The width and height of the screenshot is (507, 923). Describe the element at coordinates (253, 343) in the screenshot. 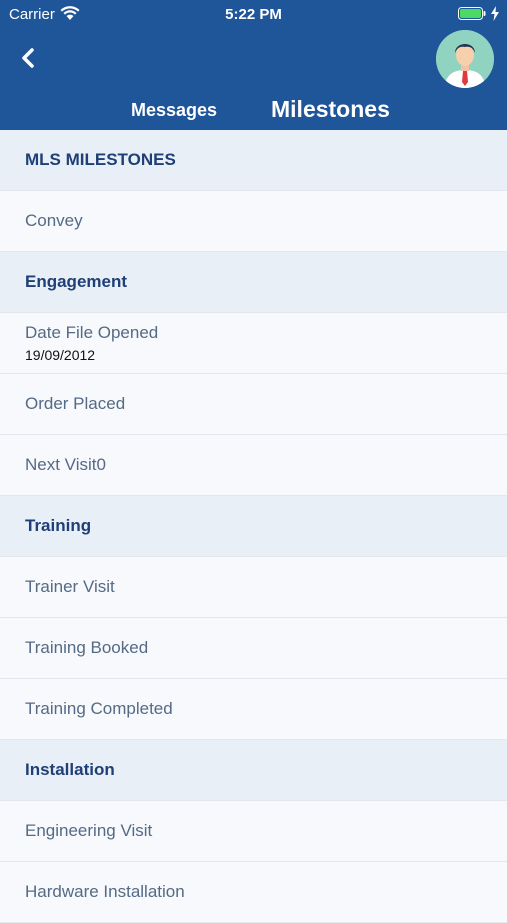

I see `list-item-date-file-opened: Date File Opened 19/09/2012` at that location.